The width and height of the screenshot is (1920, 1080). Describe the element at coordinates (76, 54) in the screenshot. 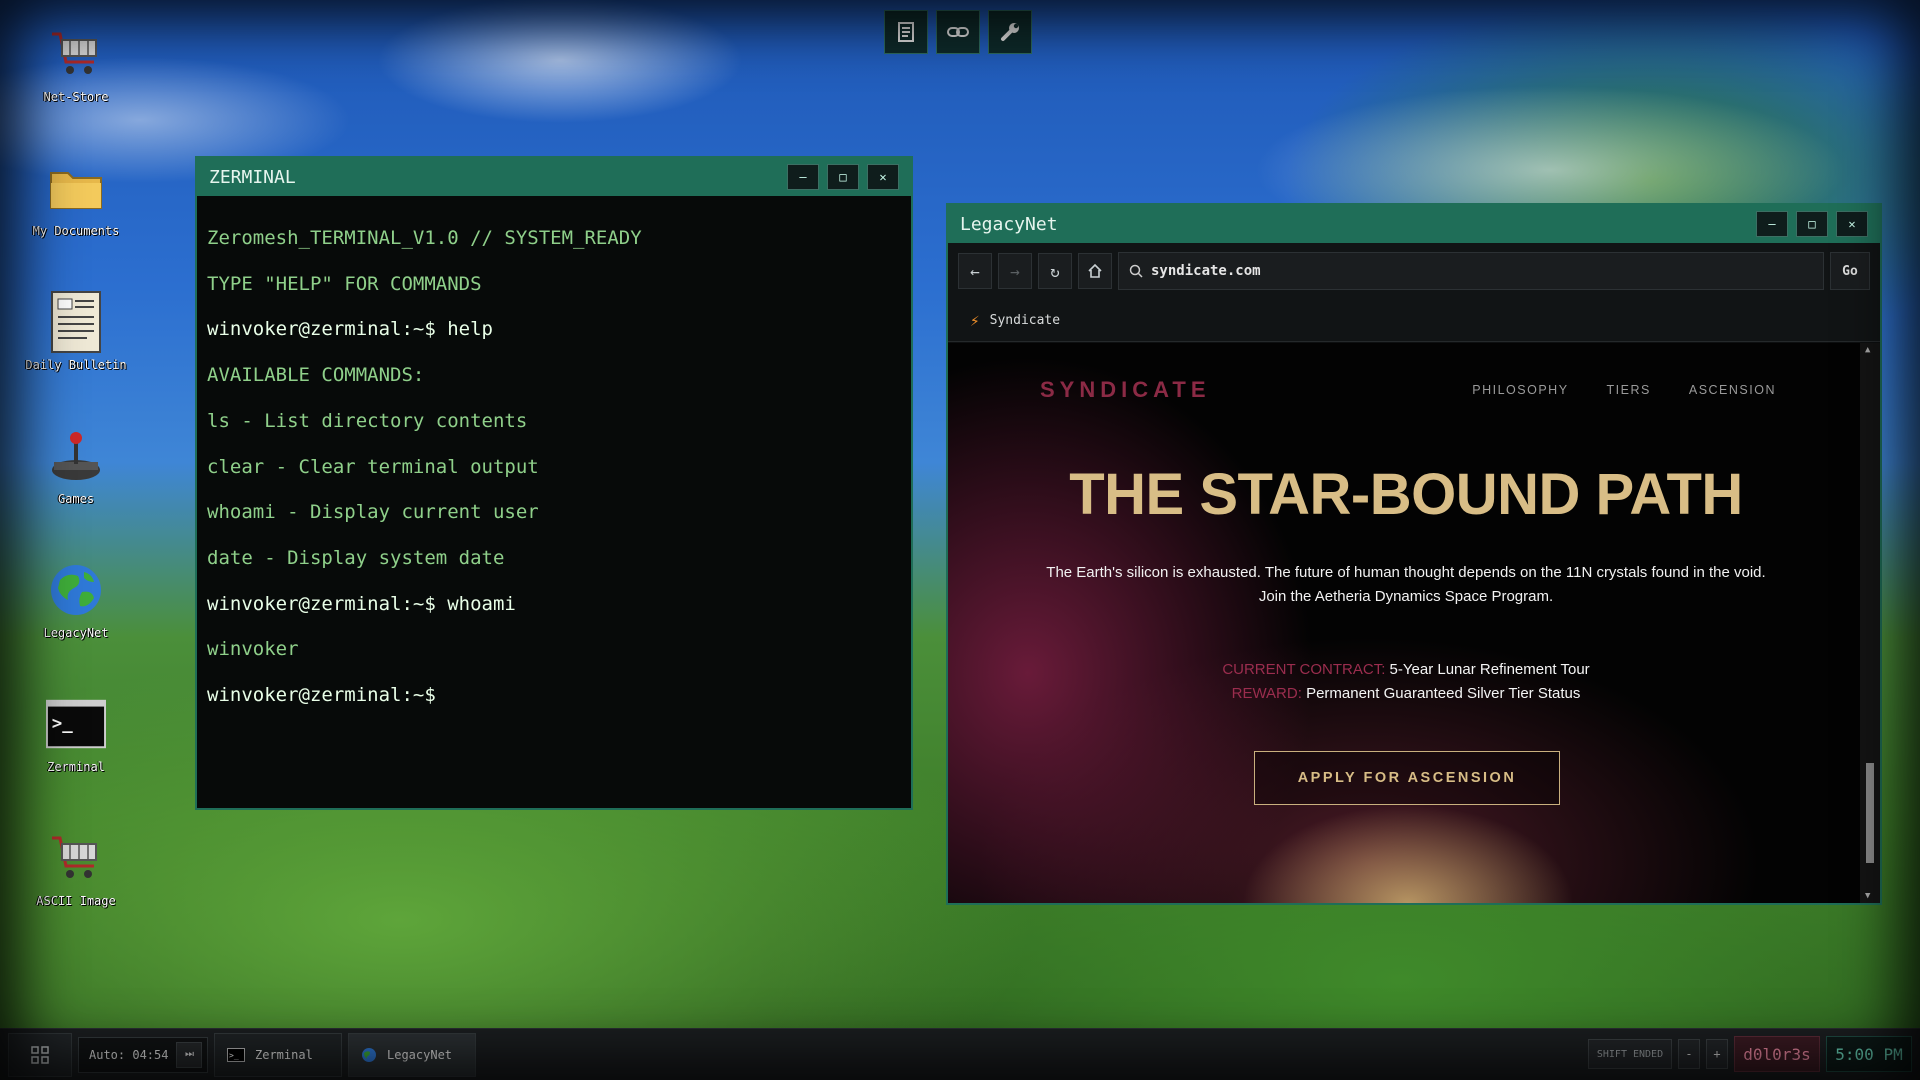

I see `shopping-cart-icon` at that location.